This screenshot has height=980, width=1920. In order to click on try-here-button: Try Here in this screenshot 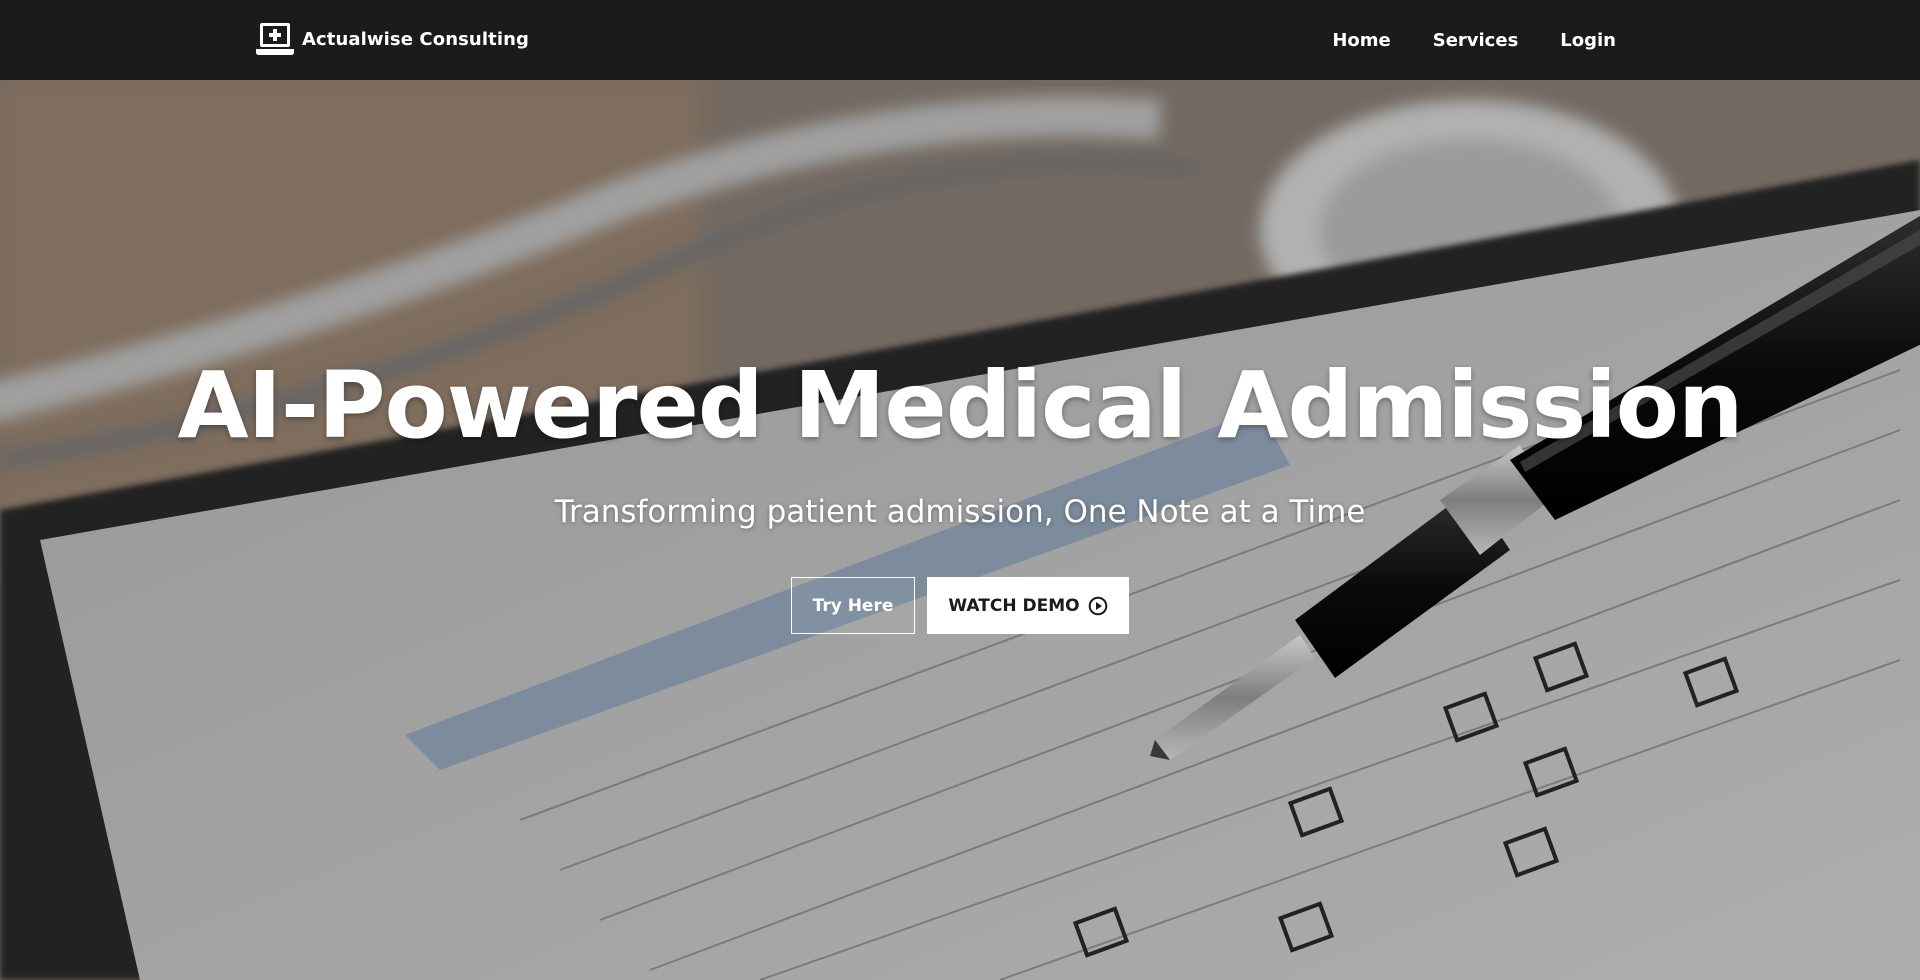, I will do `click(853, 605)`.